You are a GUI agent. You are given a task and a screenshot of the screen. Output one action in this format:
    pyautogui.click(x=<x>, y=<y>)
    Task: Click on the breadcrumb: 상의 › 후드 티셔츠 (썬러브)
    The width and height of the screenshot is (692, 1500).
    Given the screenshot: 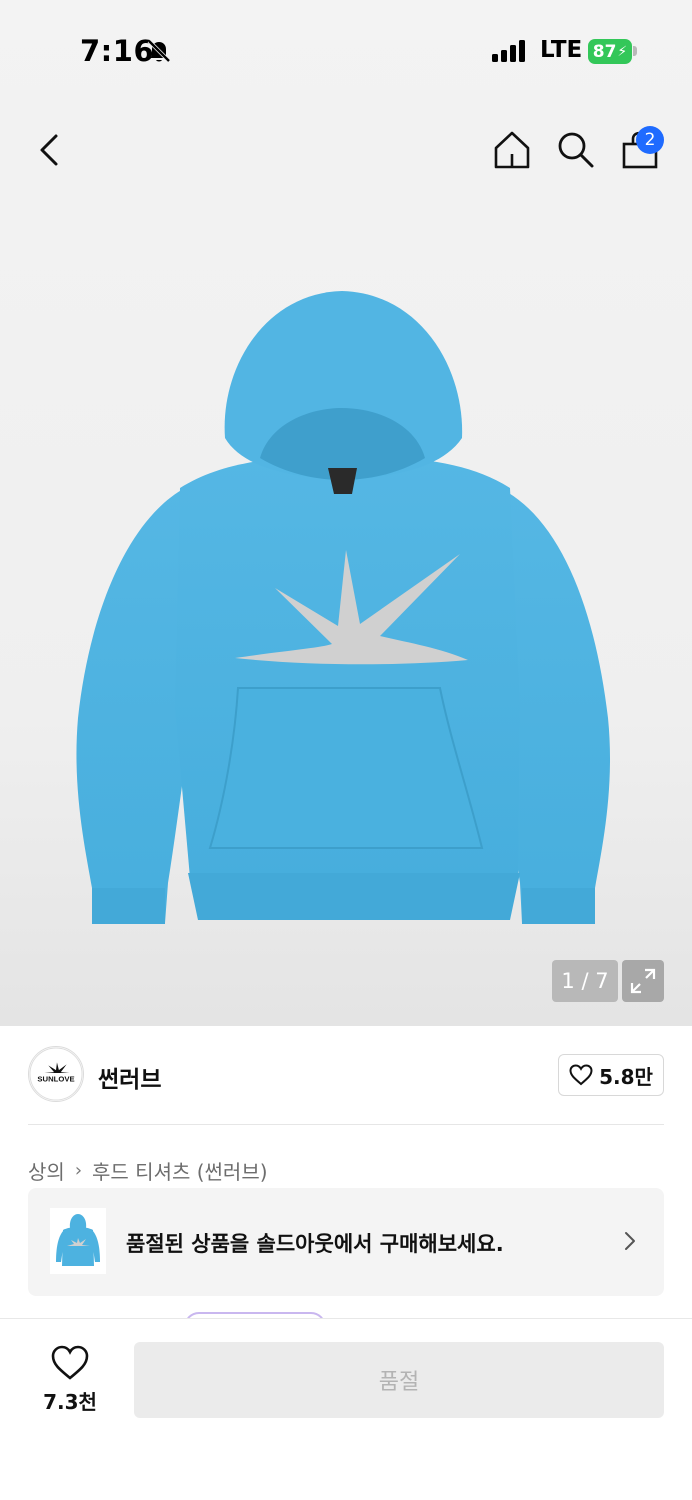 What is the action you would take?
    pyautogui.click(x=148, y=1170)
    